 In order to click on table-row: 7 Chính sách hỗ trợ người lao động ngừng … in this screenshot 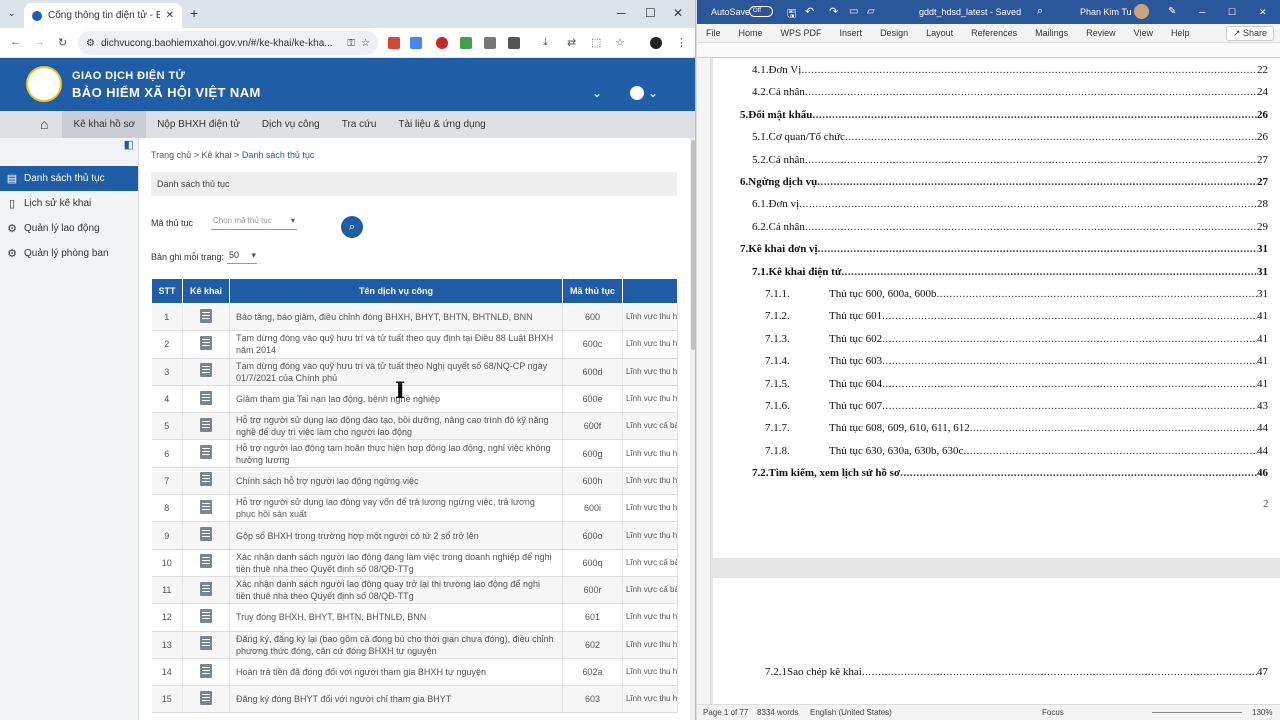, I will do `click(414, 481)`.